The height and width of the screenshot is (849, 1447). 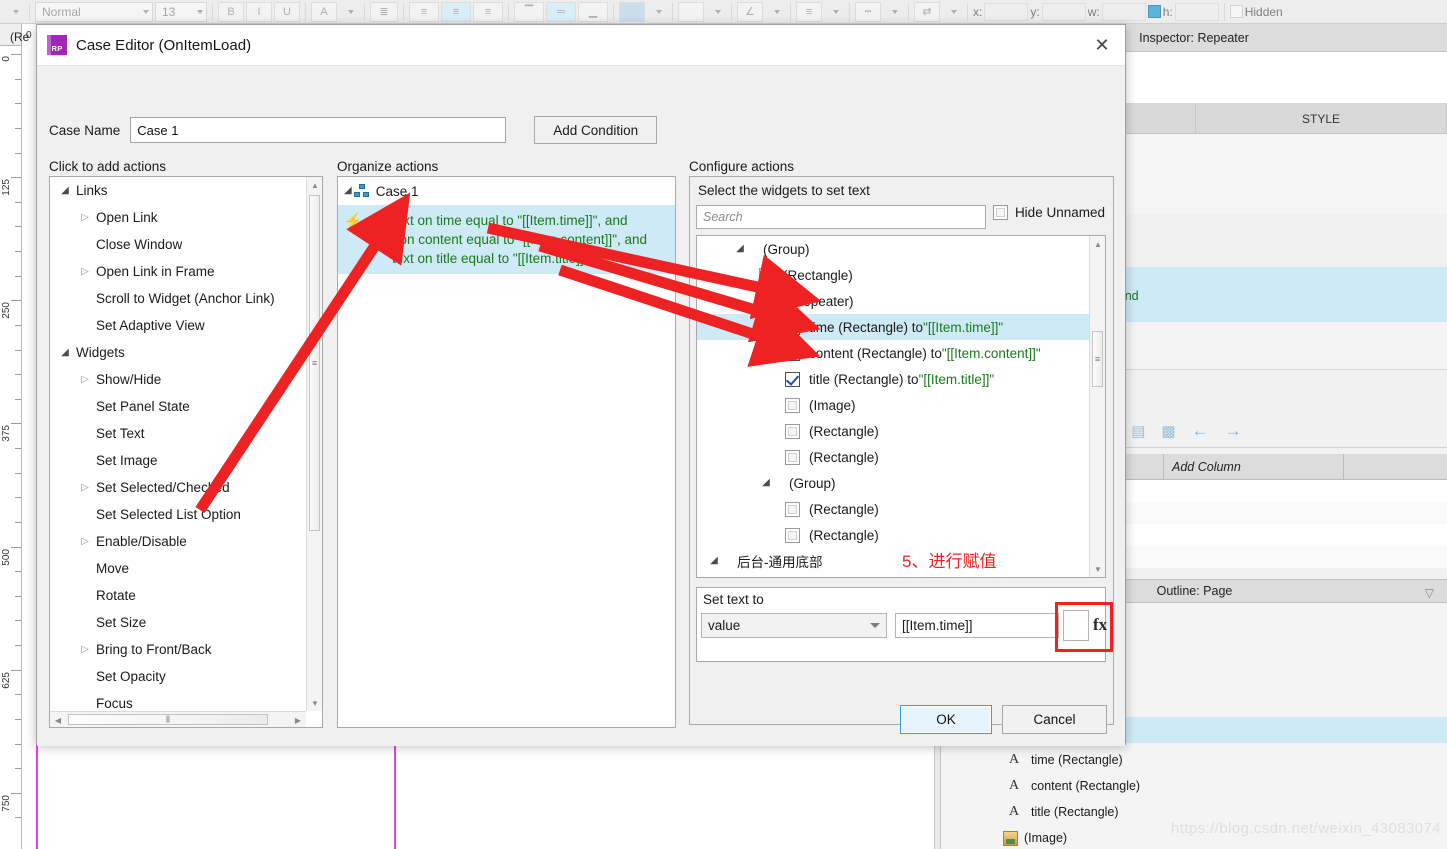 I want to click on lock-aspect-icon, so click(x=1154, y=11).